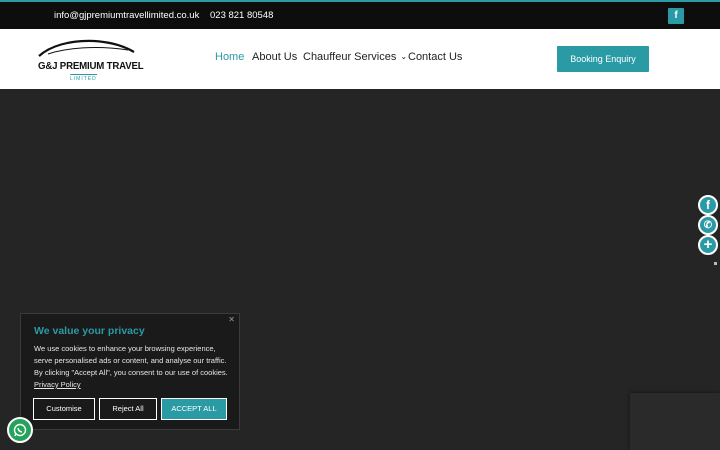  I want to click on booking-enquiry-button: Booking Enquiry, so click(603, 59).